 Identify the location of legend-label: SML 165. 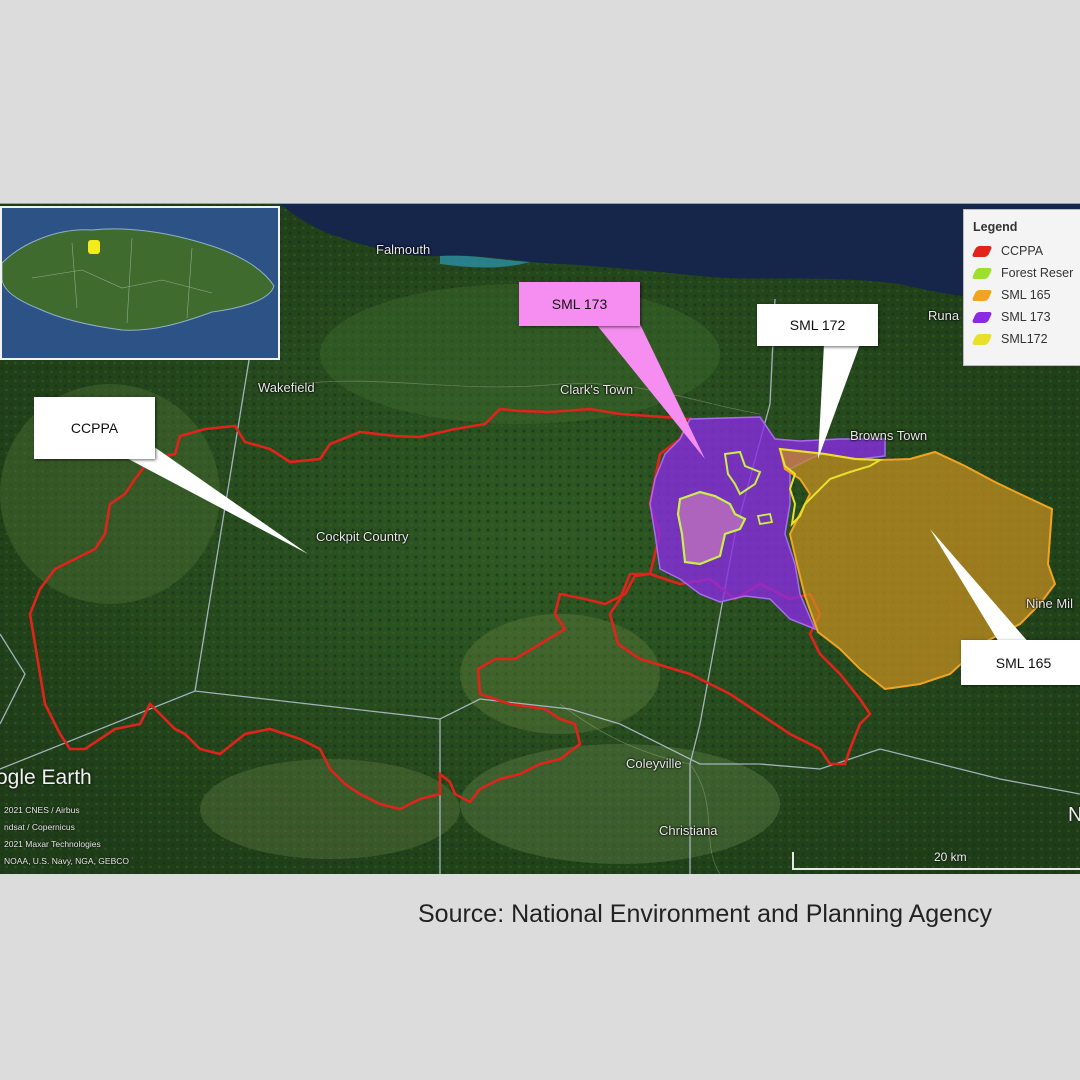
(1026, 295).